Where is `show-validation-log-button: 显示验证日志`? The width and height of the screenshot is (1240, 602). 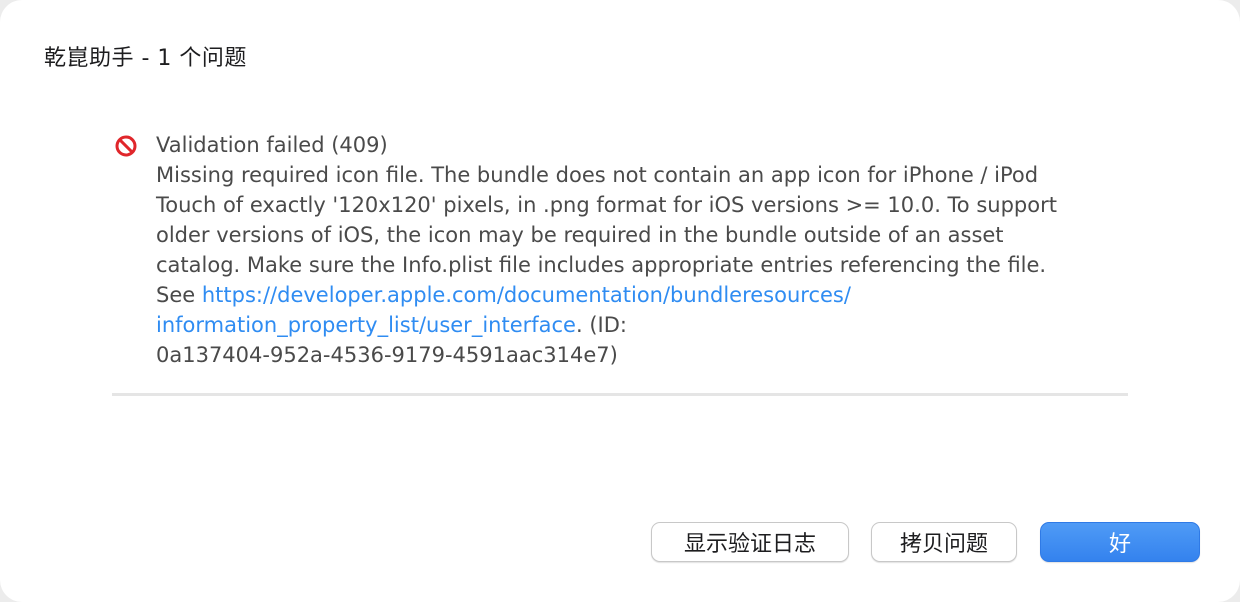 show-validation-log-button: 显示验证日志 is located at coordinates (750, 542).